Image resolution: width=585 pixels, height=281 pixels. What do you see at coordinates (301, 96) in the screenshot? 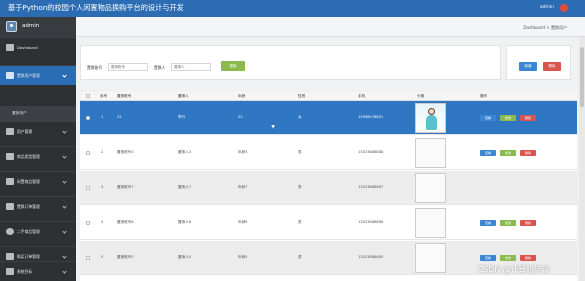
I see `column-header: 性别` at bounding box center [301, 96].